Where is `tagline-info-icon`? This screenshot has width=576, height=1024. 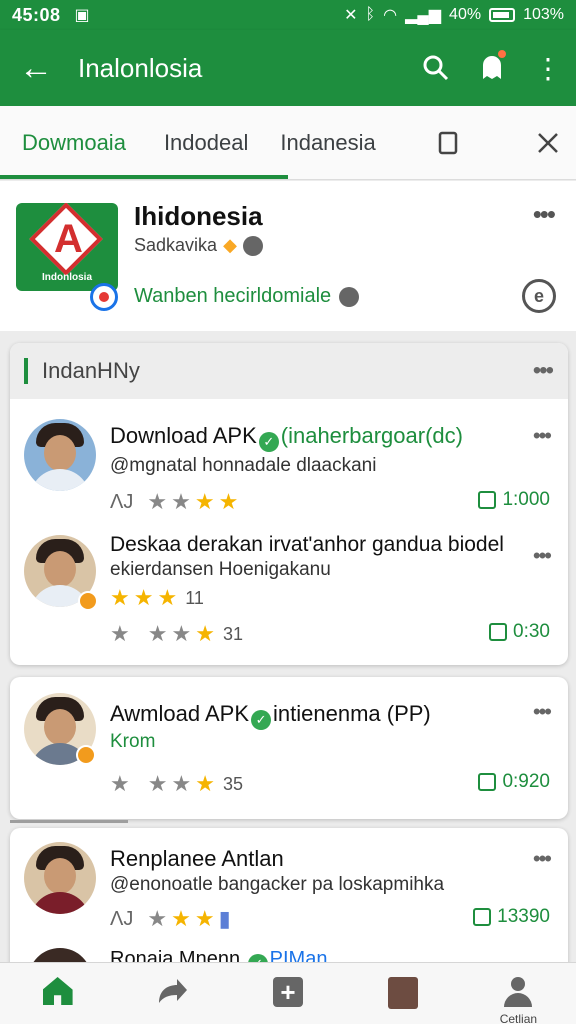
tagline-info-icon is located at coordinates (349, 296).